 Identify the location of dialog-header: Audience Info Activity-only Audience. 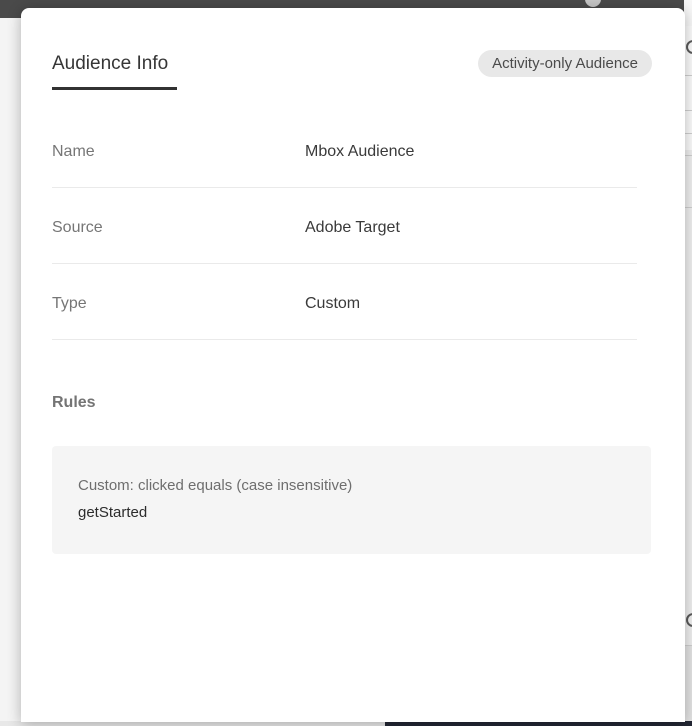
(352, 49).